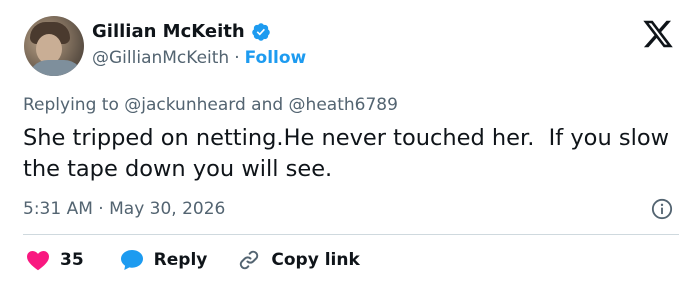 The height and width of the screenshot is (287, 700). I want to click on replying-to-line: Replying to @jackunheard and @heath6789, so click(210, 105).